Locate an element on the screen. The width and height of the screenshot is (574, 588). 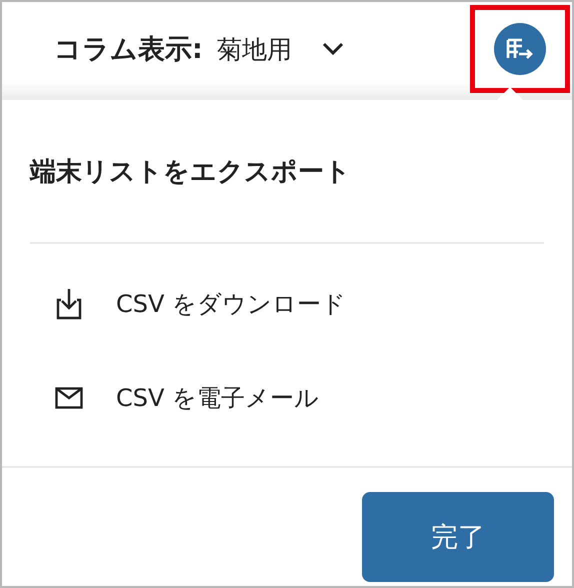
menu-title: 端末リストをエクスポート is located at coordinates (190, 172).